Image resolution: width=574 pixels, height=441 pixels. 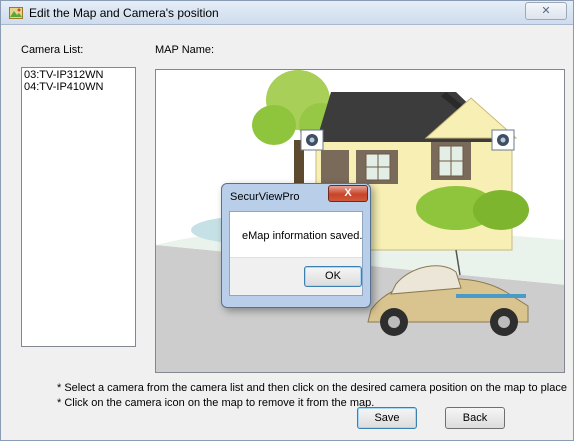 What do you see at coordinates (348, 193) in the screenshot?
I see `dialog-close-button: X` at bounding box center [348, 193].